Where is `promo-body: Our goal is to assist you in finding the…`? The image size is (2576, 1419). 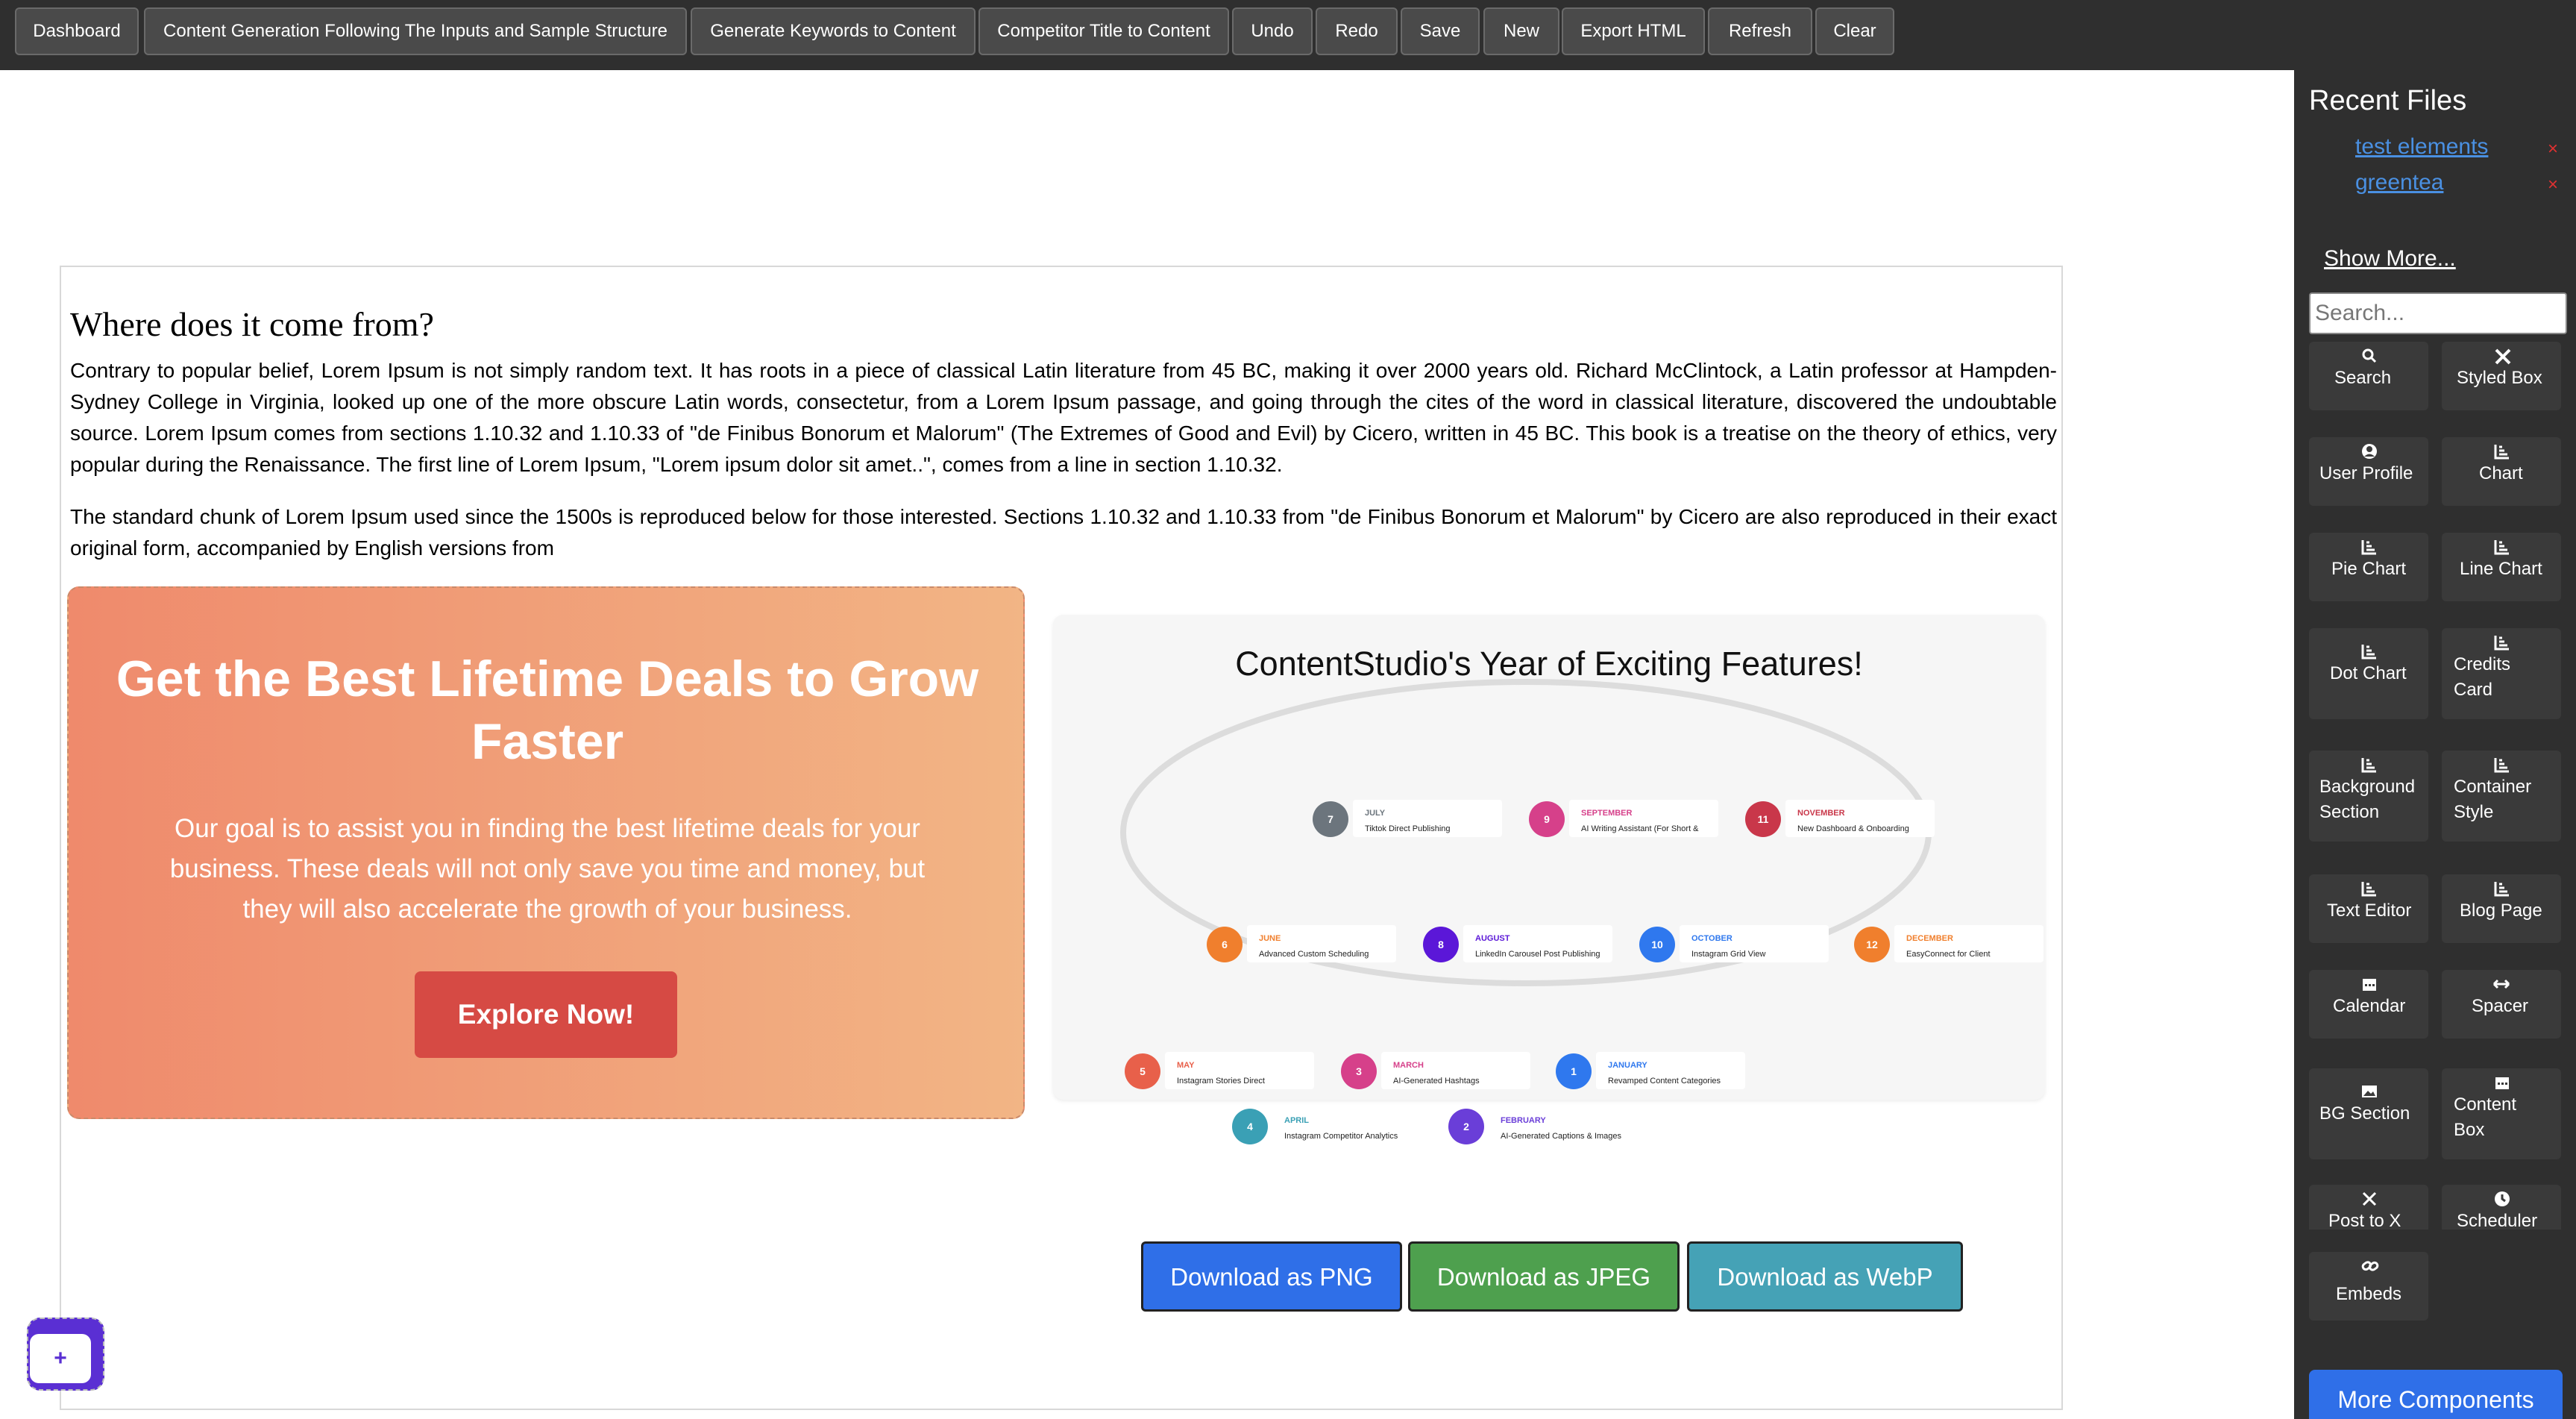
promo-body: Our goal is to assist you in finding the… is located at coordinates (547, 869).